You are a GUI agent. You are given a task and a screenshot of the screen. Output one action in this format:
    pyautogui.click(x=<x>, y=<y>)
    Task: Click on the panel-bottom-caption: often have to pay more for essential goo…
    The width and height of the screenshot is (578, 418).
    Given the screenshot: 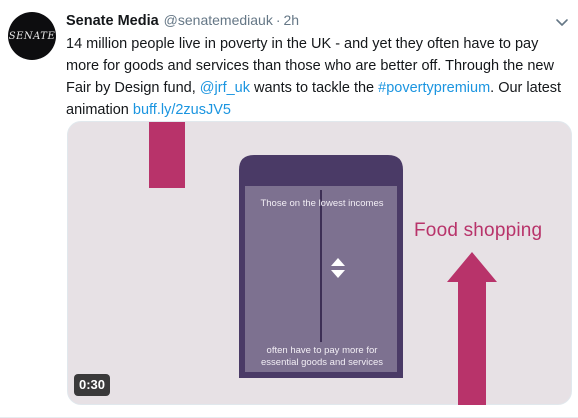 What is the action you would take?
    pyautogui.click(x=322, y=357)
    